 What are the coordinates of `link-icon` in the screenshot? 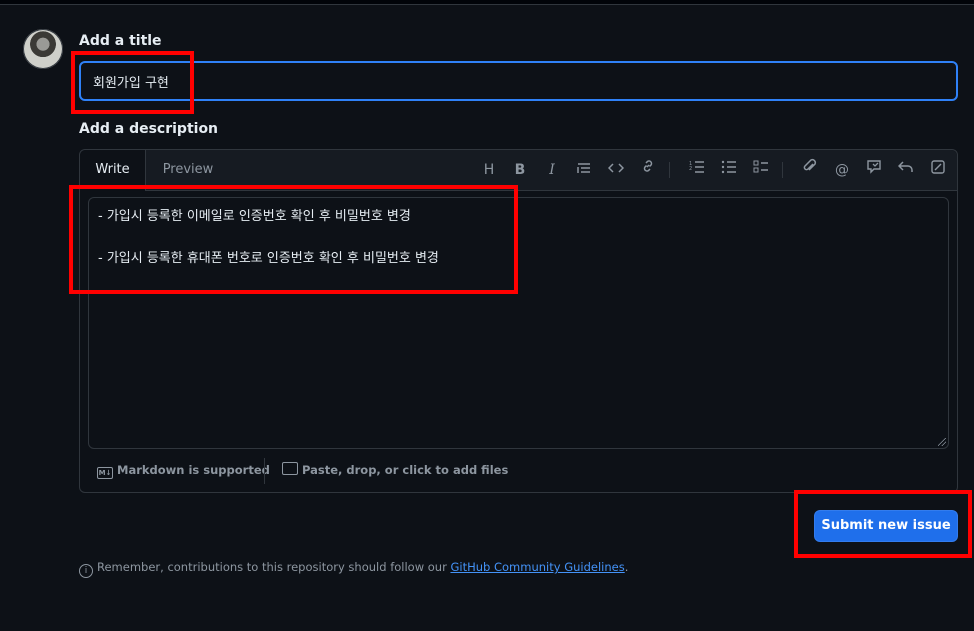 It's located at (648, 170).